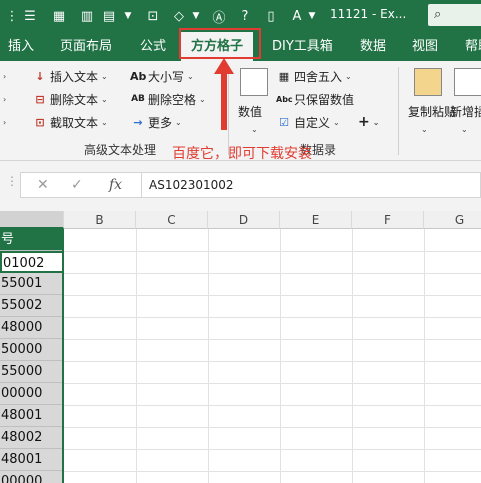  Describe the element at coordinates (69, 122) in the screenshot. I see `extract-text-button: ⊡ 截取文本 ⌄` at that location.